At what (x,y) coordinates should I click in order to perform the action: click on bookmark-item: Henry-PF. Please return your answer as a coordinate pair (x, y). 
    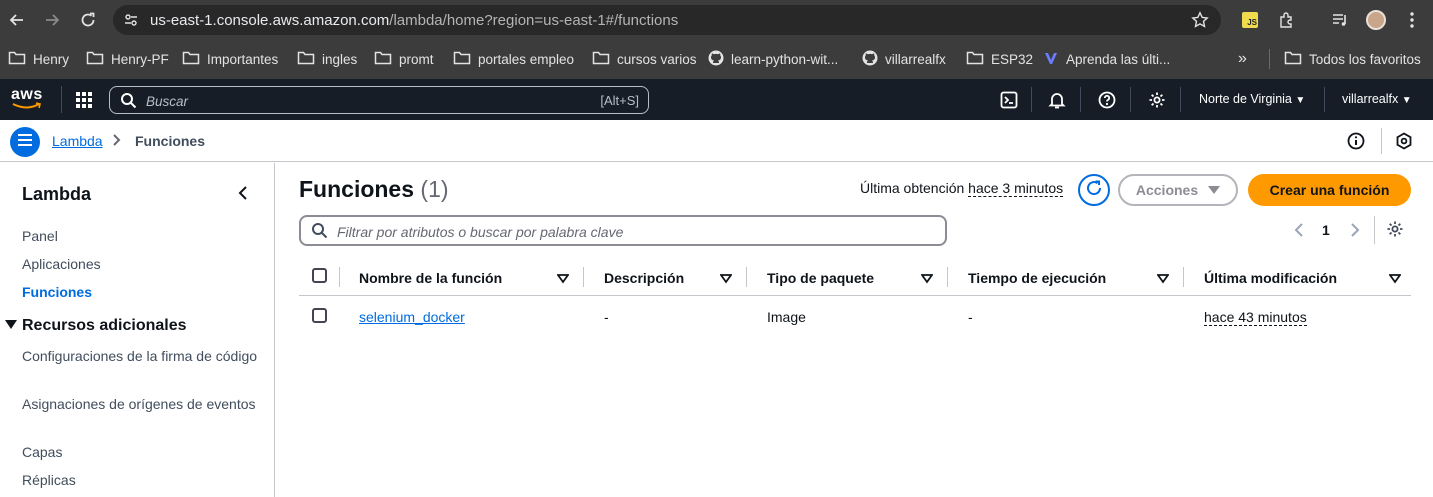
    Looking at the image, I should click on (127, 59).